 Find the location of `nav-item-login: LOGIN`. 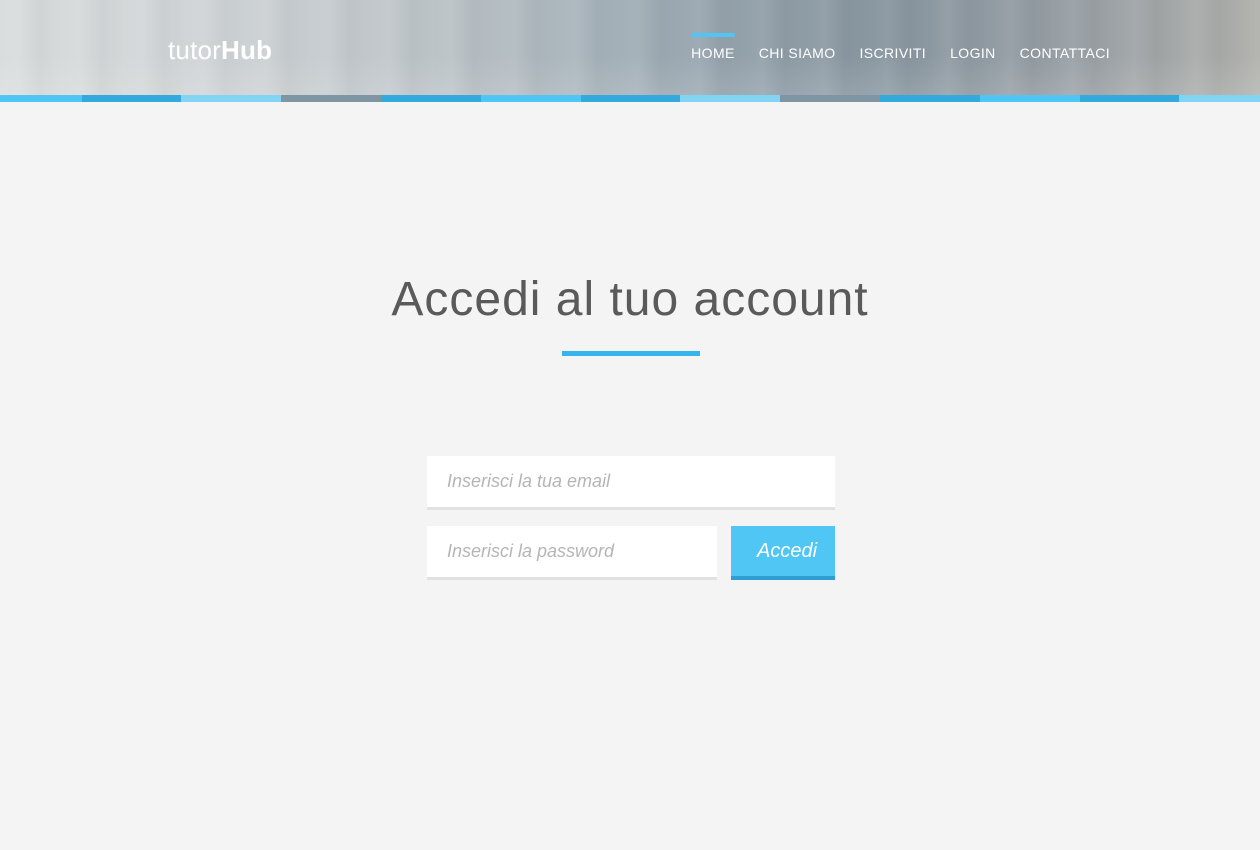

nav-item-login: LOGIN is located at coordinates (973, 48).